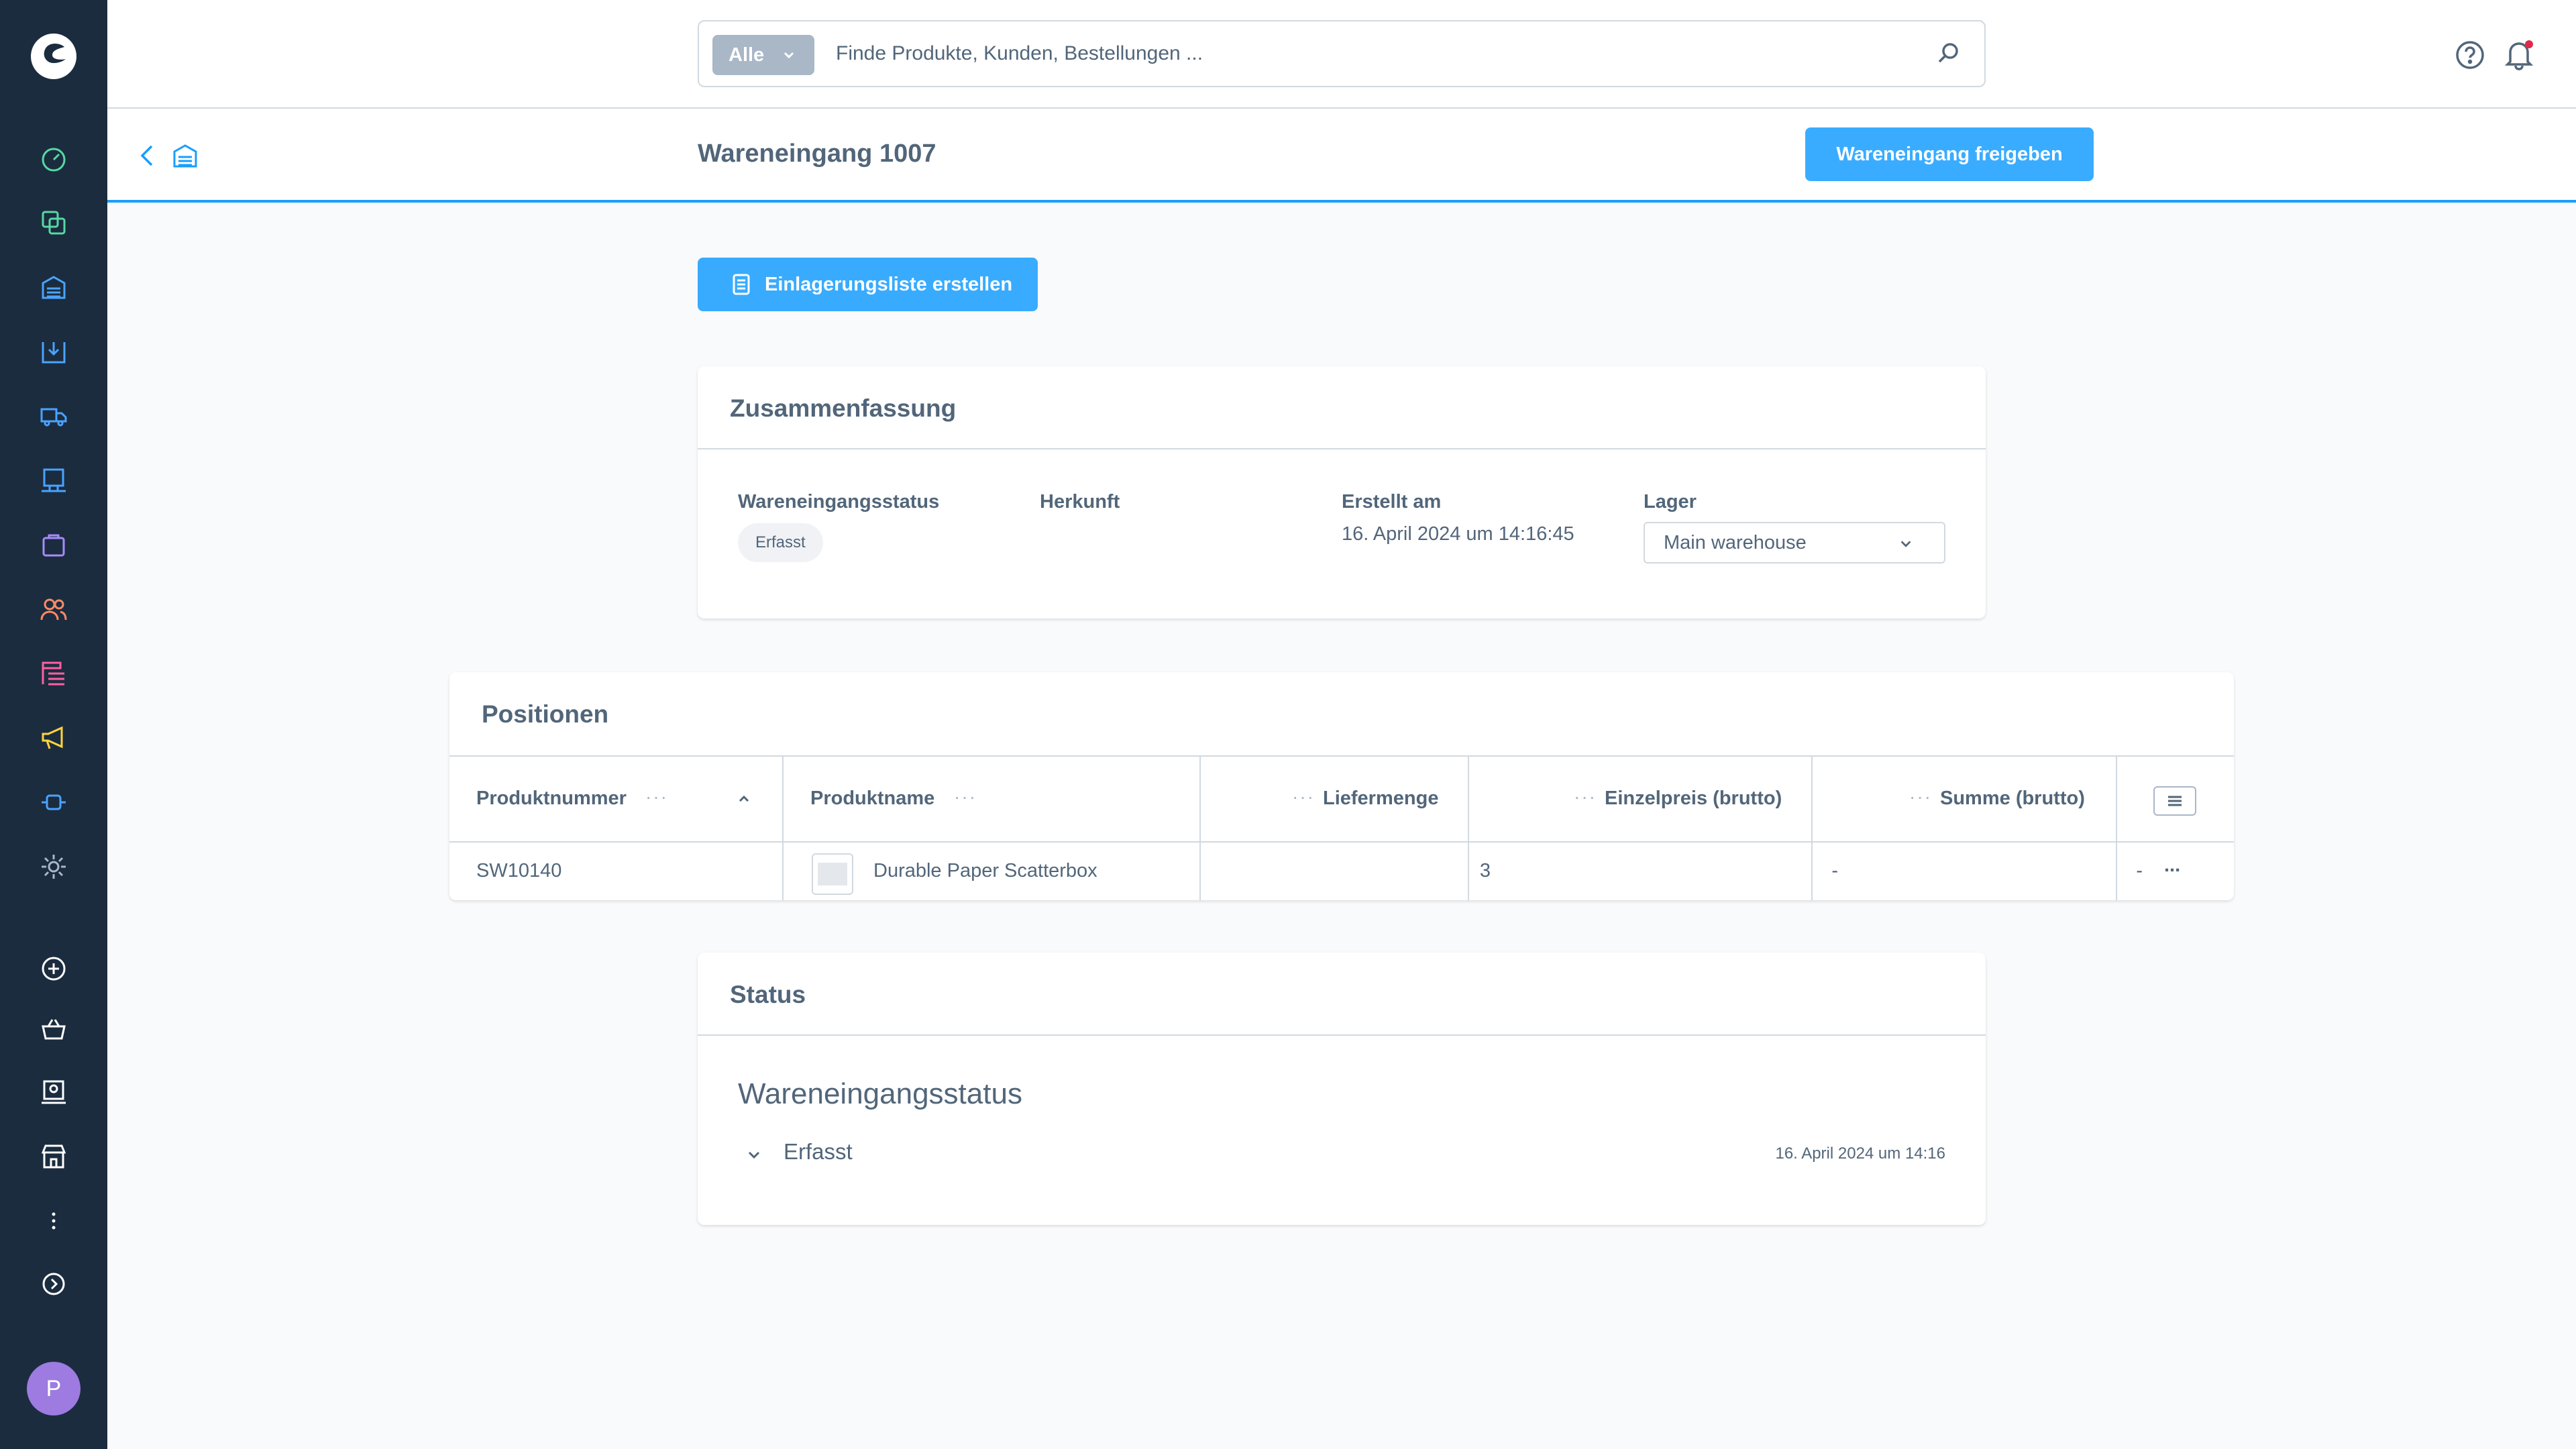 This screenshot has height=1449, width=2576. I want to click on warehouse-select: Main warehouse, so click(1794, 543).